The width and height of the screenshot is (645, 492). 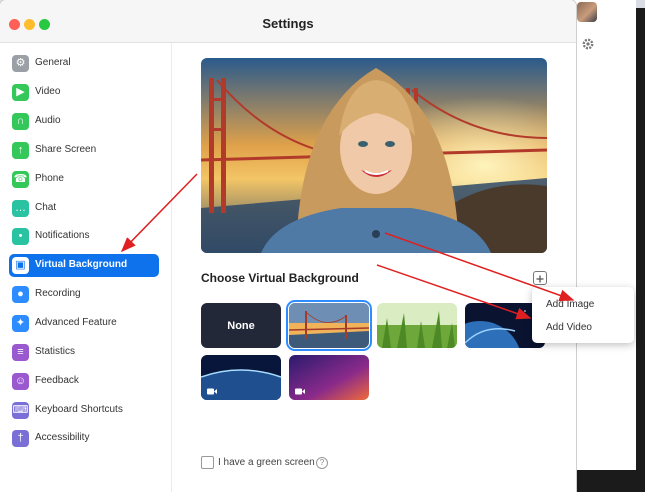 What do you see at coordinates (76, 322) in the screenshot?
I see `sidebar-item-label: Advanced Feature` at bounding box center [76, 322].